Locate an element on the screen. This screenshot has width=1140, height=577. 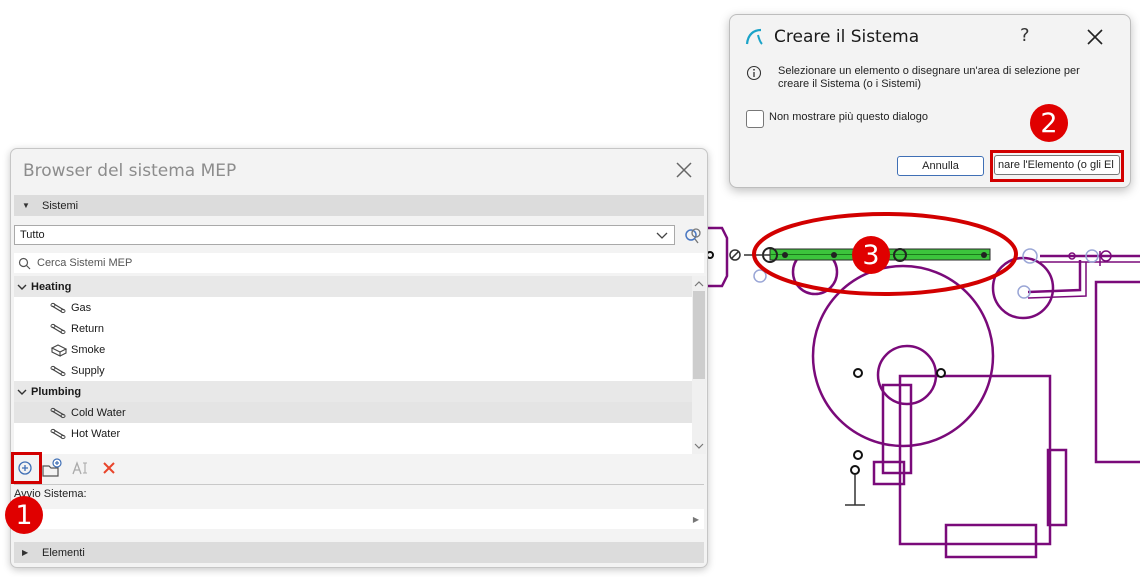
equipment-box is located at coordinates (975, 460).